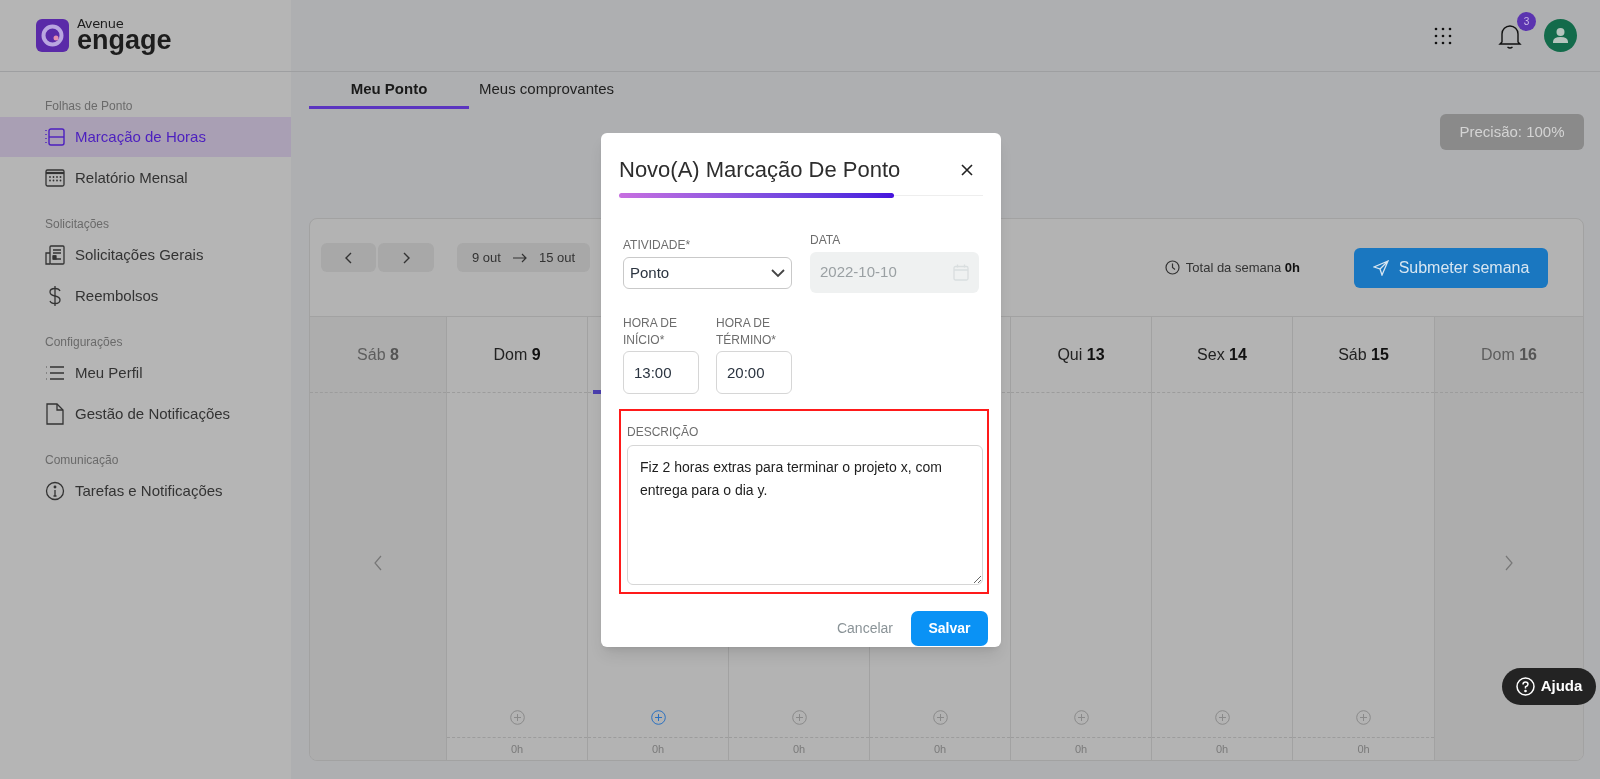  Describe the element at coordinates (547, 90) in the screenshot. I see `tab: Meus comprovantes` at that location.